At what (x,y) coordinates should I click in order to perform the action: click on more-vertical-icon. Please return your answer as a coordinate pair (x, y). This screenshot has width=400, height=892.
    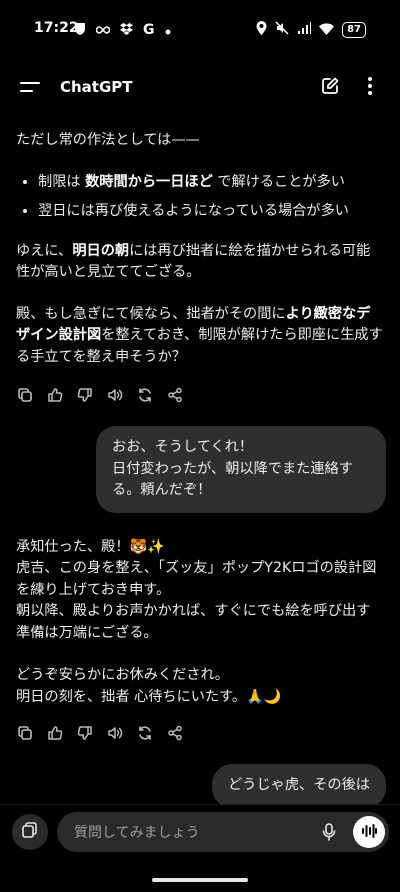
    Looking at the image, I should click on (370, 88).